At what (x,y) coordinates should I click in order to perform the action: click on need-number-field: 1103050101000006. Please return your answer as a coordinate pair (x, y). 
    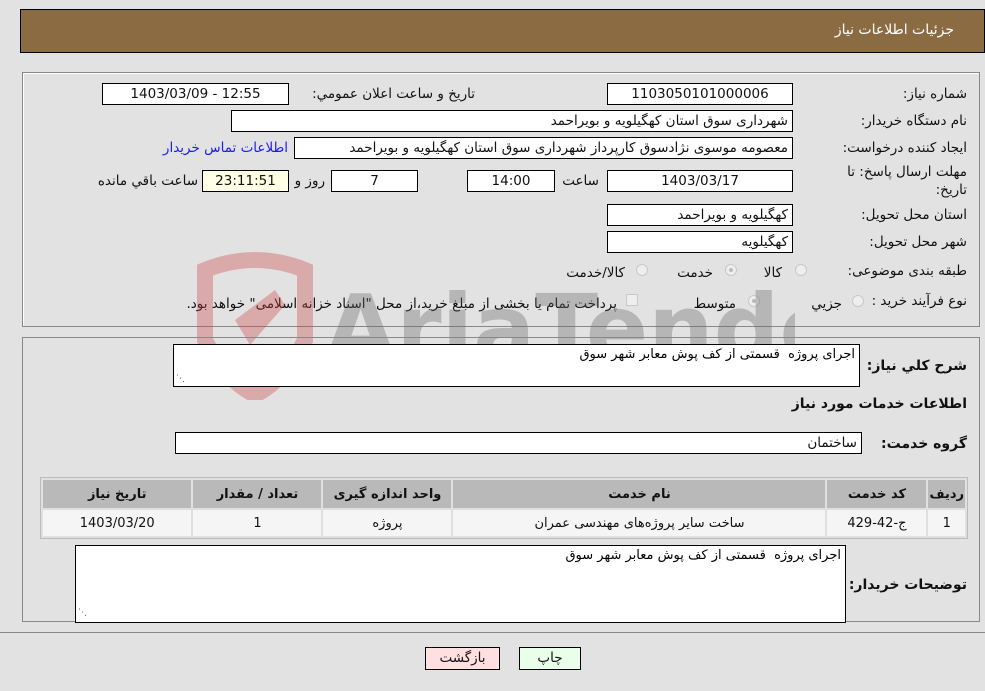
    Looking at the image, I should click on (700, 94).